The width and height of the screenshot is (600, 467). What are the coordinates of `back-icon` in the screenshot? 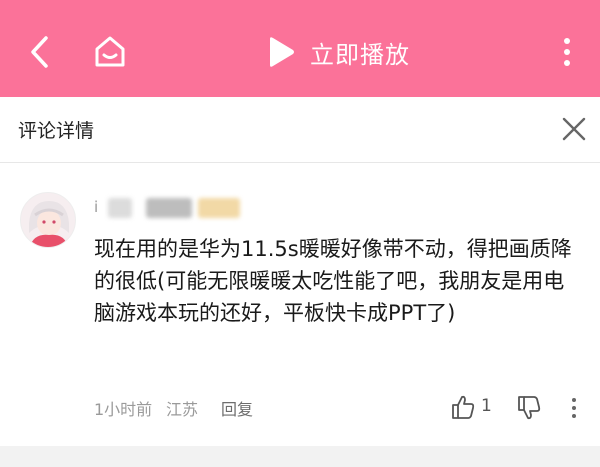 It's located at (39, 52).